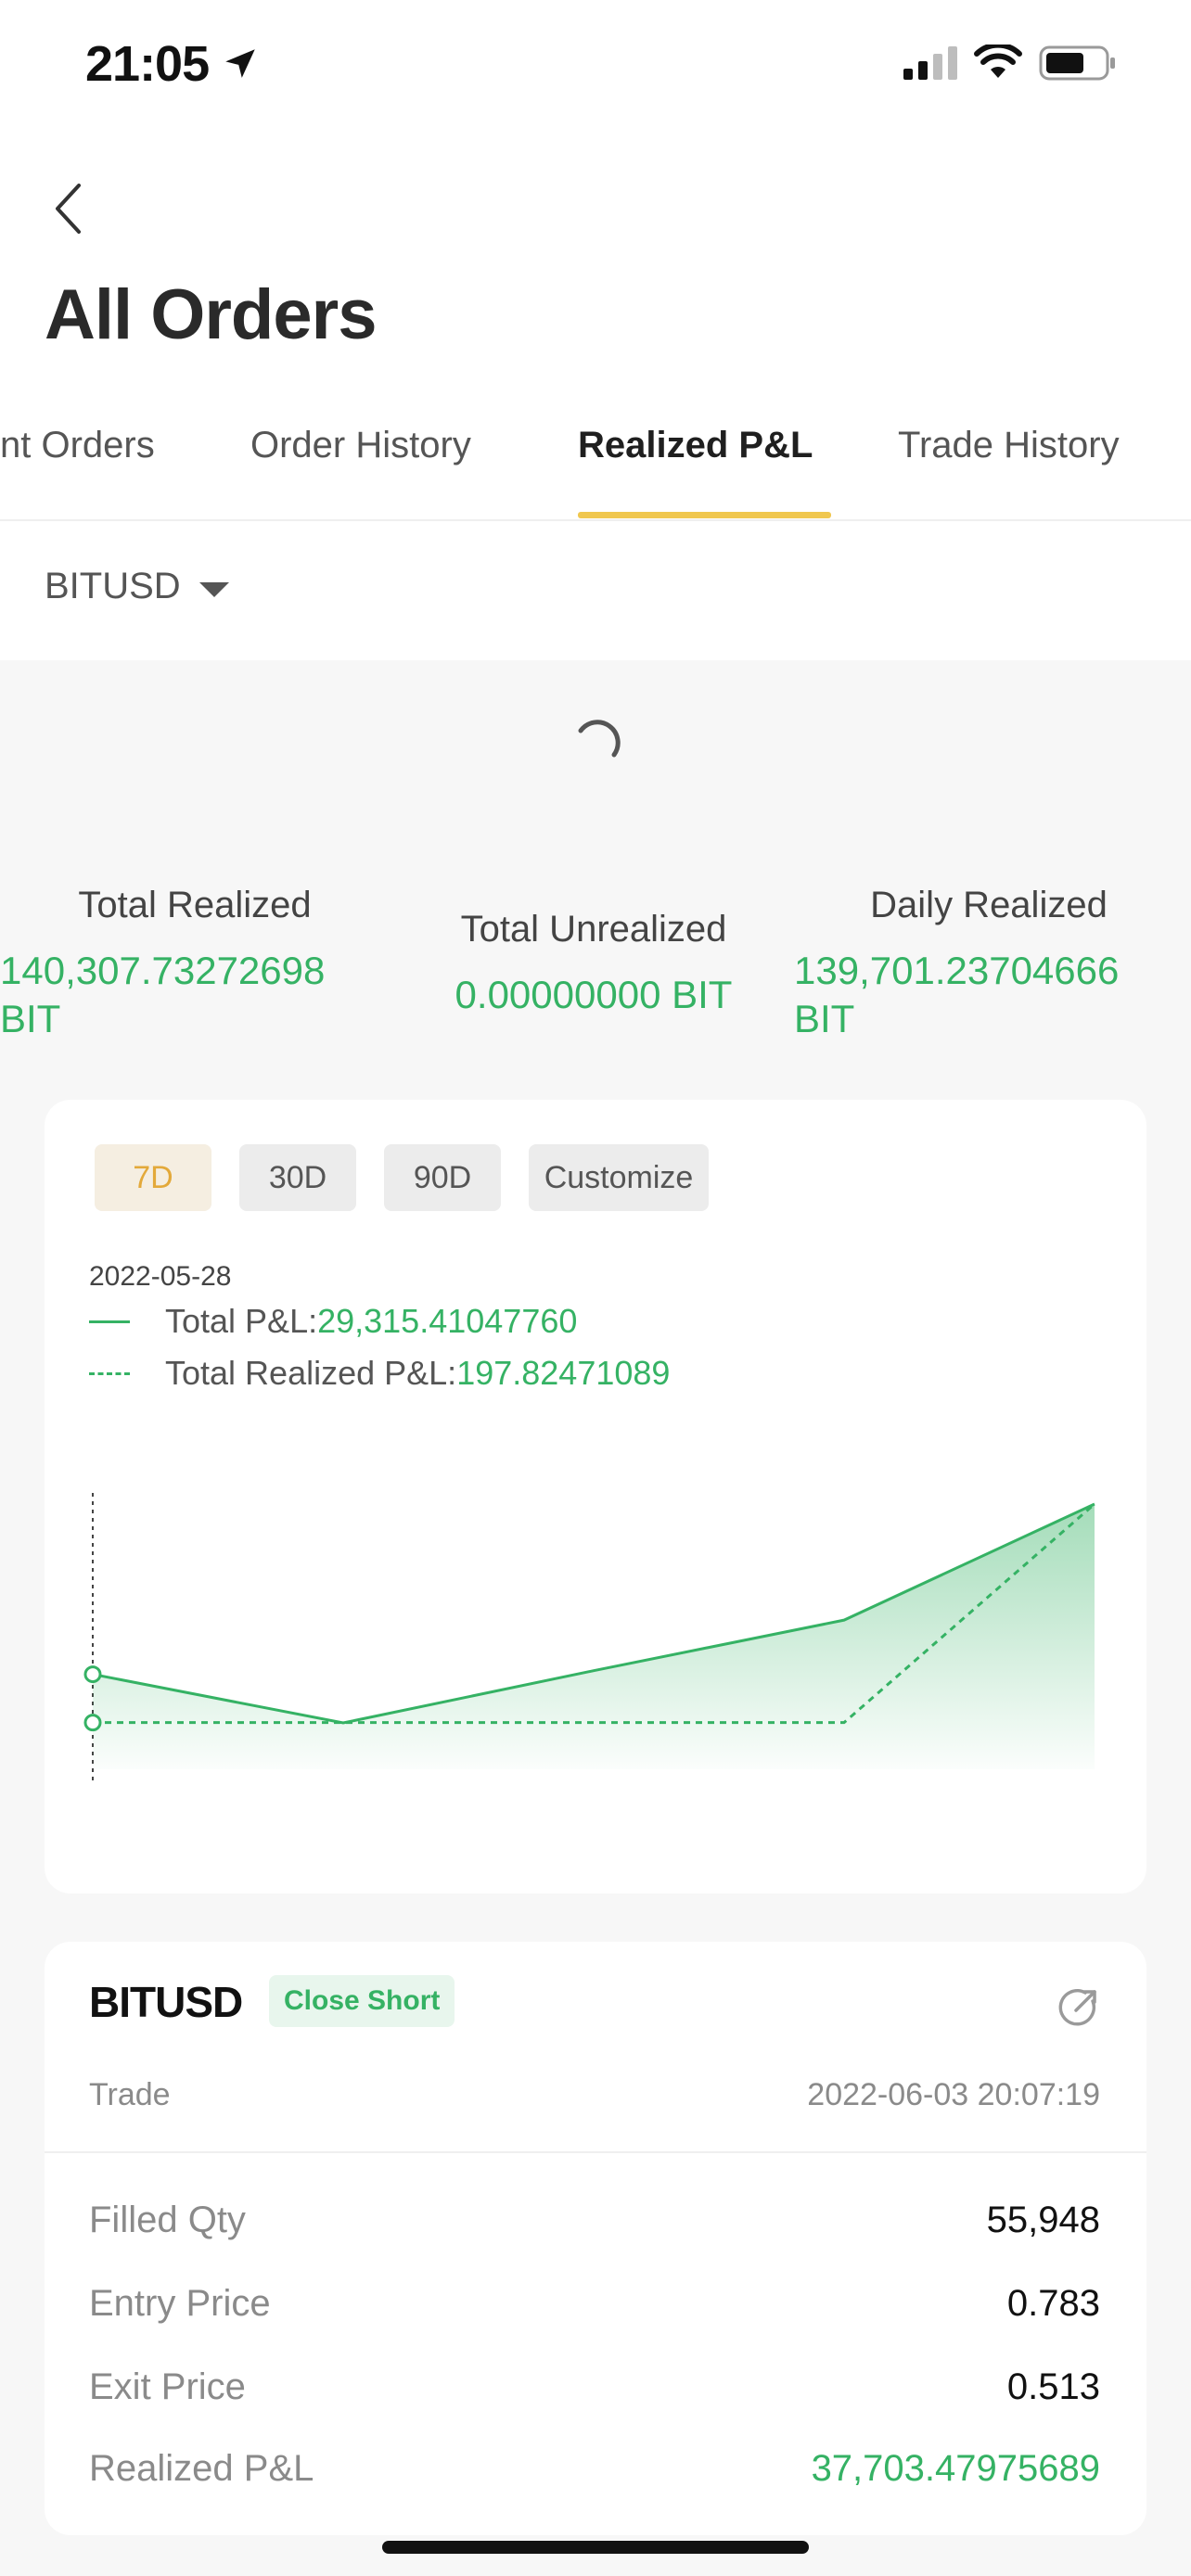 The width and height of the screenshot is (1191, 2576). I want to click on total-realized-block: Total Realized 140,307.73272698 BIT, so click(195, 964).